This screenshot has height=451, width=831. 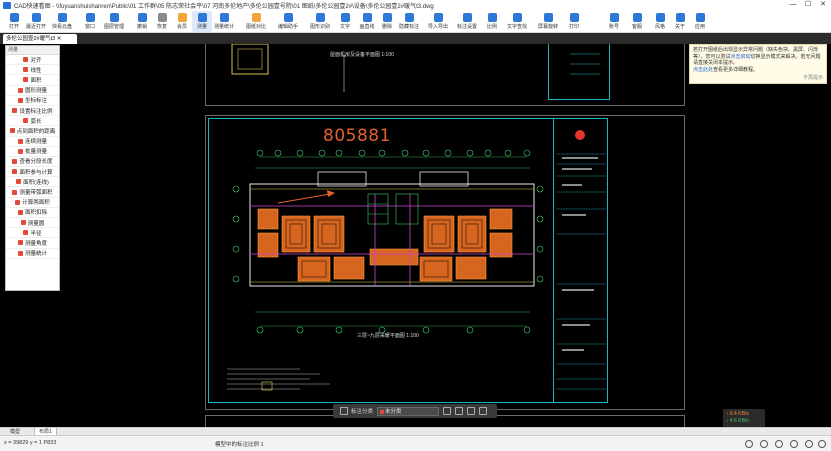 I want to click on export-icon, so click(x=471, y=411).